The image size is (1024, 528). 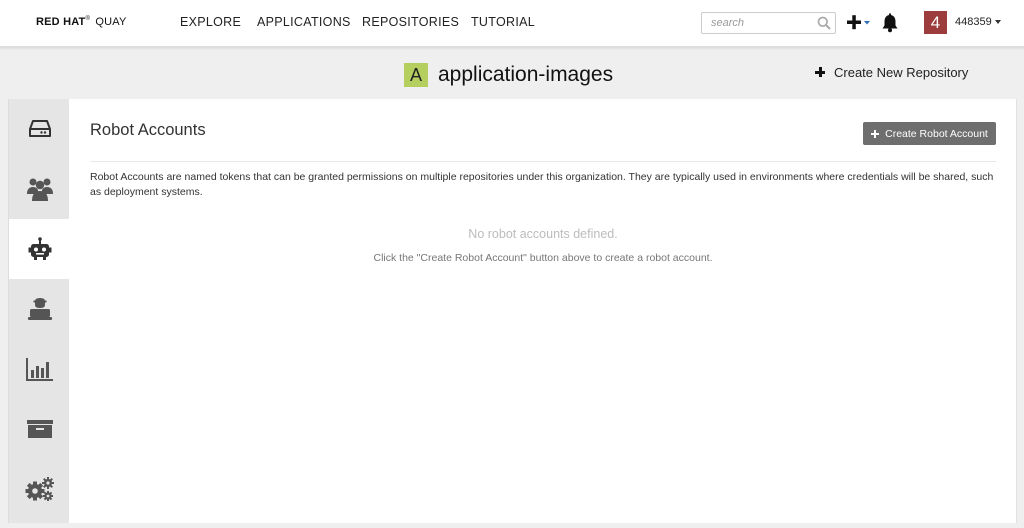 I want to click on tab-robot-accounts, so click(x=39, y=249).